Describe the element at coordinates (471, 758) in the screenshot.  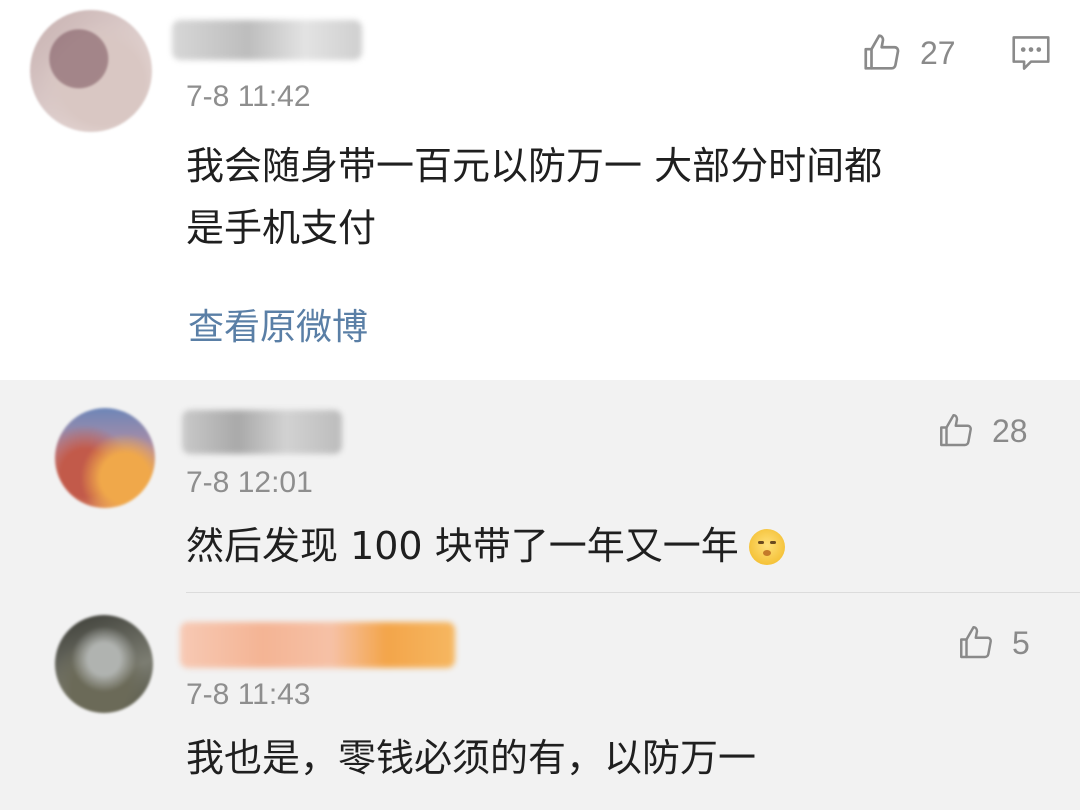
I see `reply-text: 我也是，零钱必须的有，以防万一` at that location.